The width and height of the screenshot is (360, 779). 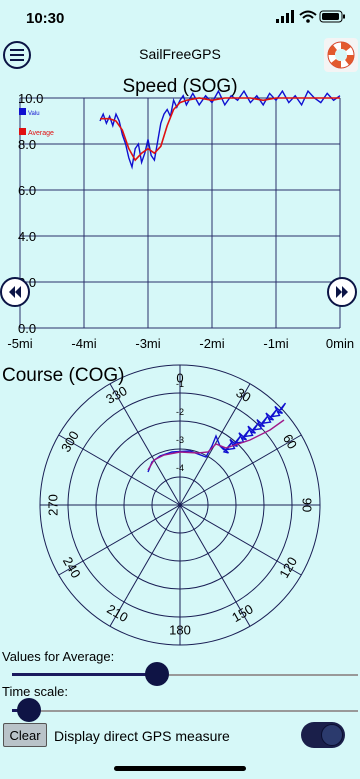 I want to click on legend-label-average: Average, so click(x=41, y=133).